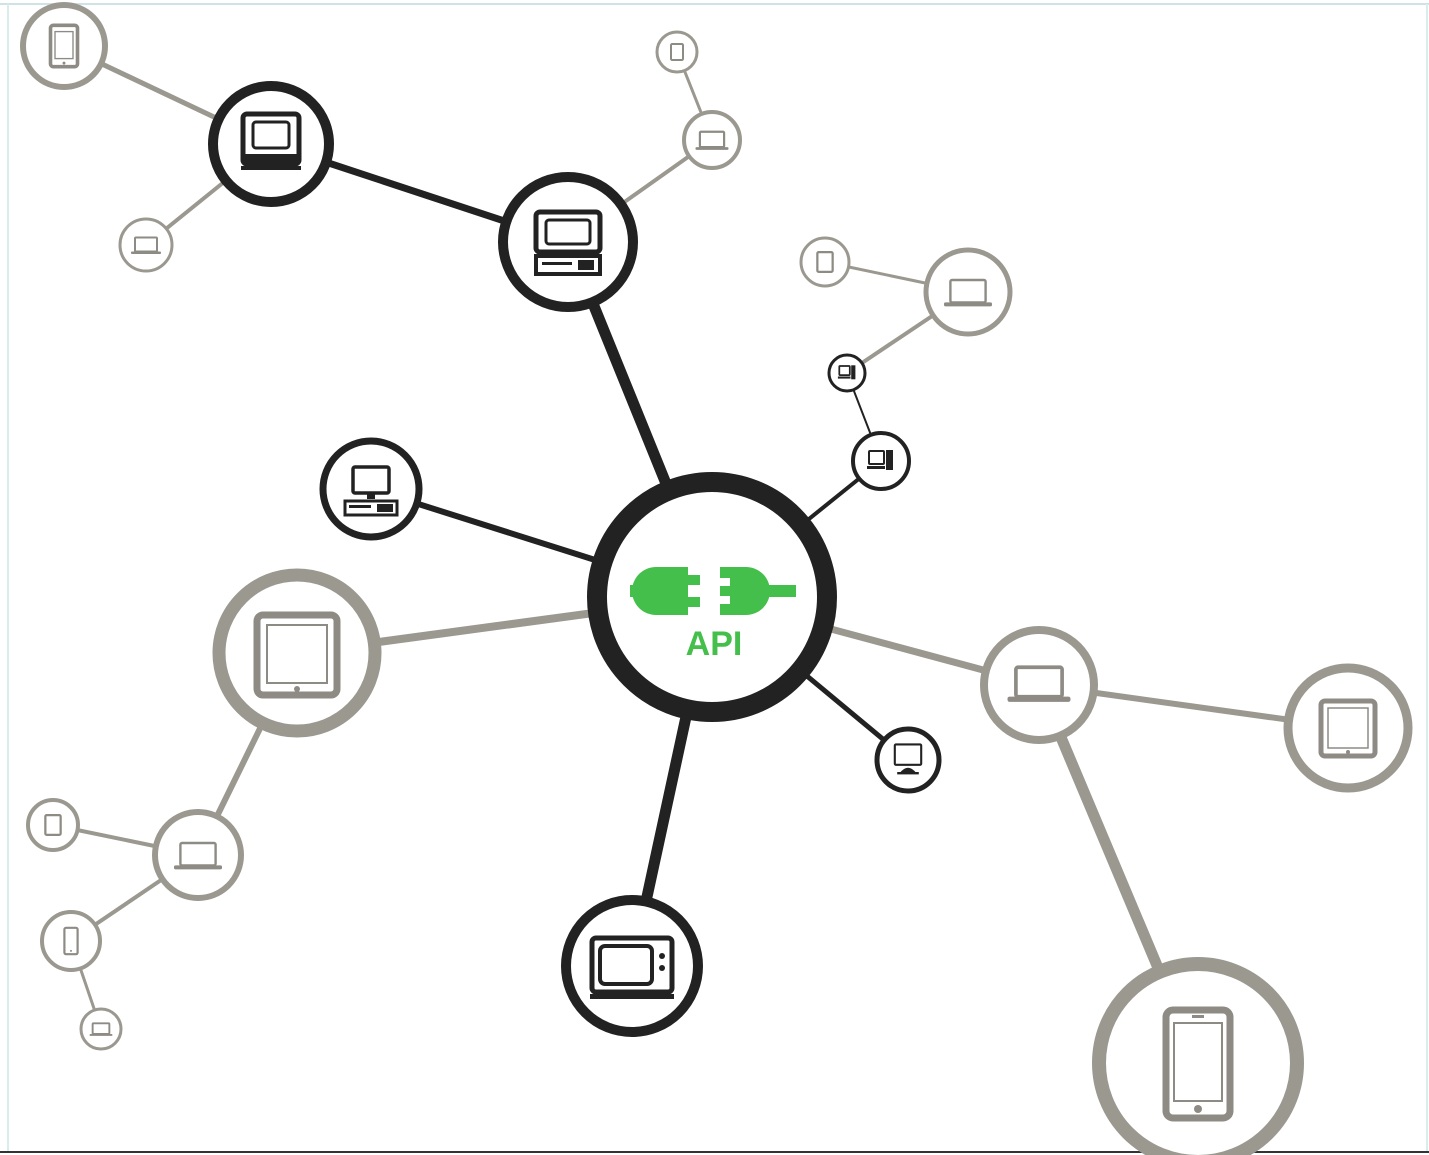 The width and height of the screenshot is (1429, 1155). I want to click on retro-computer-icon, so click(568, 242).